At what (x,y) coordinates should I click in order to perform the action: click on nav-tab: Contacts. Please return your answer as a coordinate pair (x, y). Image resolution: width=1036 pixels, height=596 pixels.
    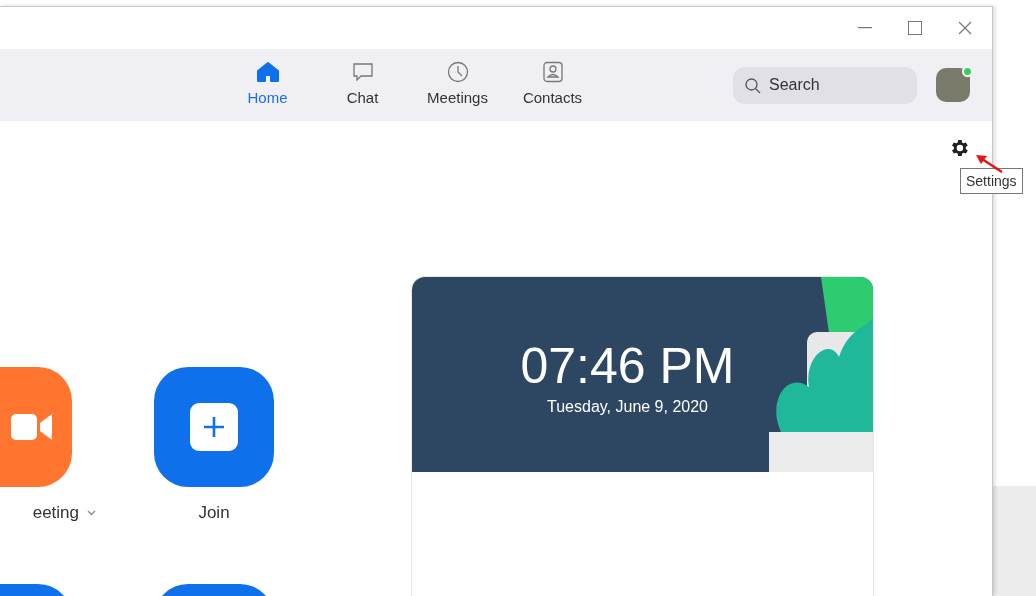
    Looking at the image, I should click on (552, 85).